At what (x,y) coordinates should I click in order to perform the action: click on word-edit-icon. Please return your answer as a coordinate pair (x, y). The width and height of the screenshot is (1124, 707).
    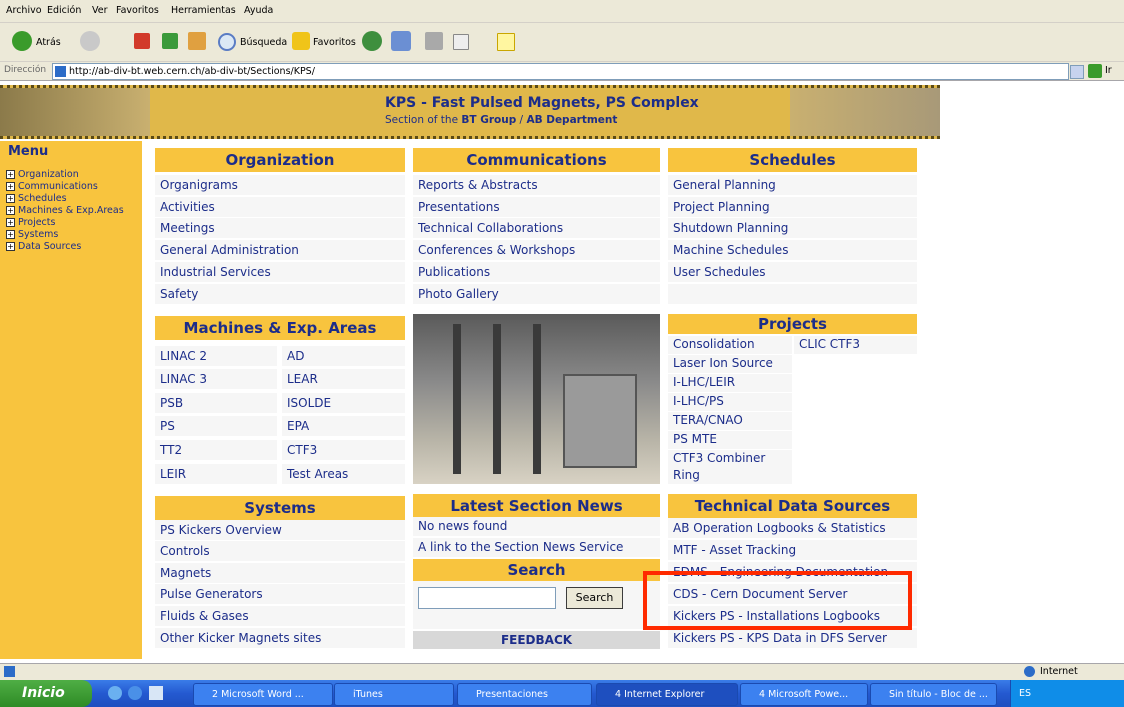
    Looking at the image, I should click on (461, 42).